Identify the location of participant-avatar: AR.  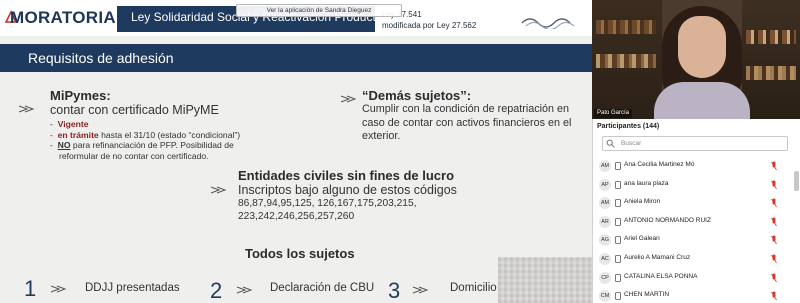
(605, 221).